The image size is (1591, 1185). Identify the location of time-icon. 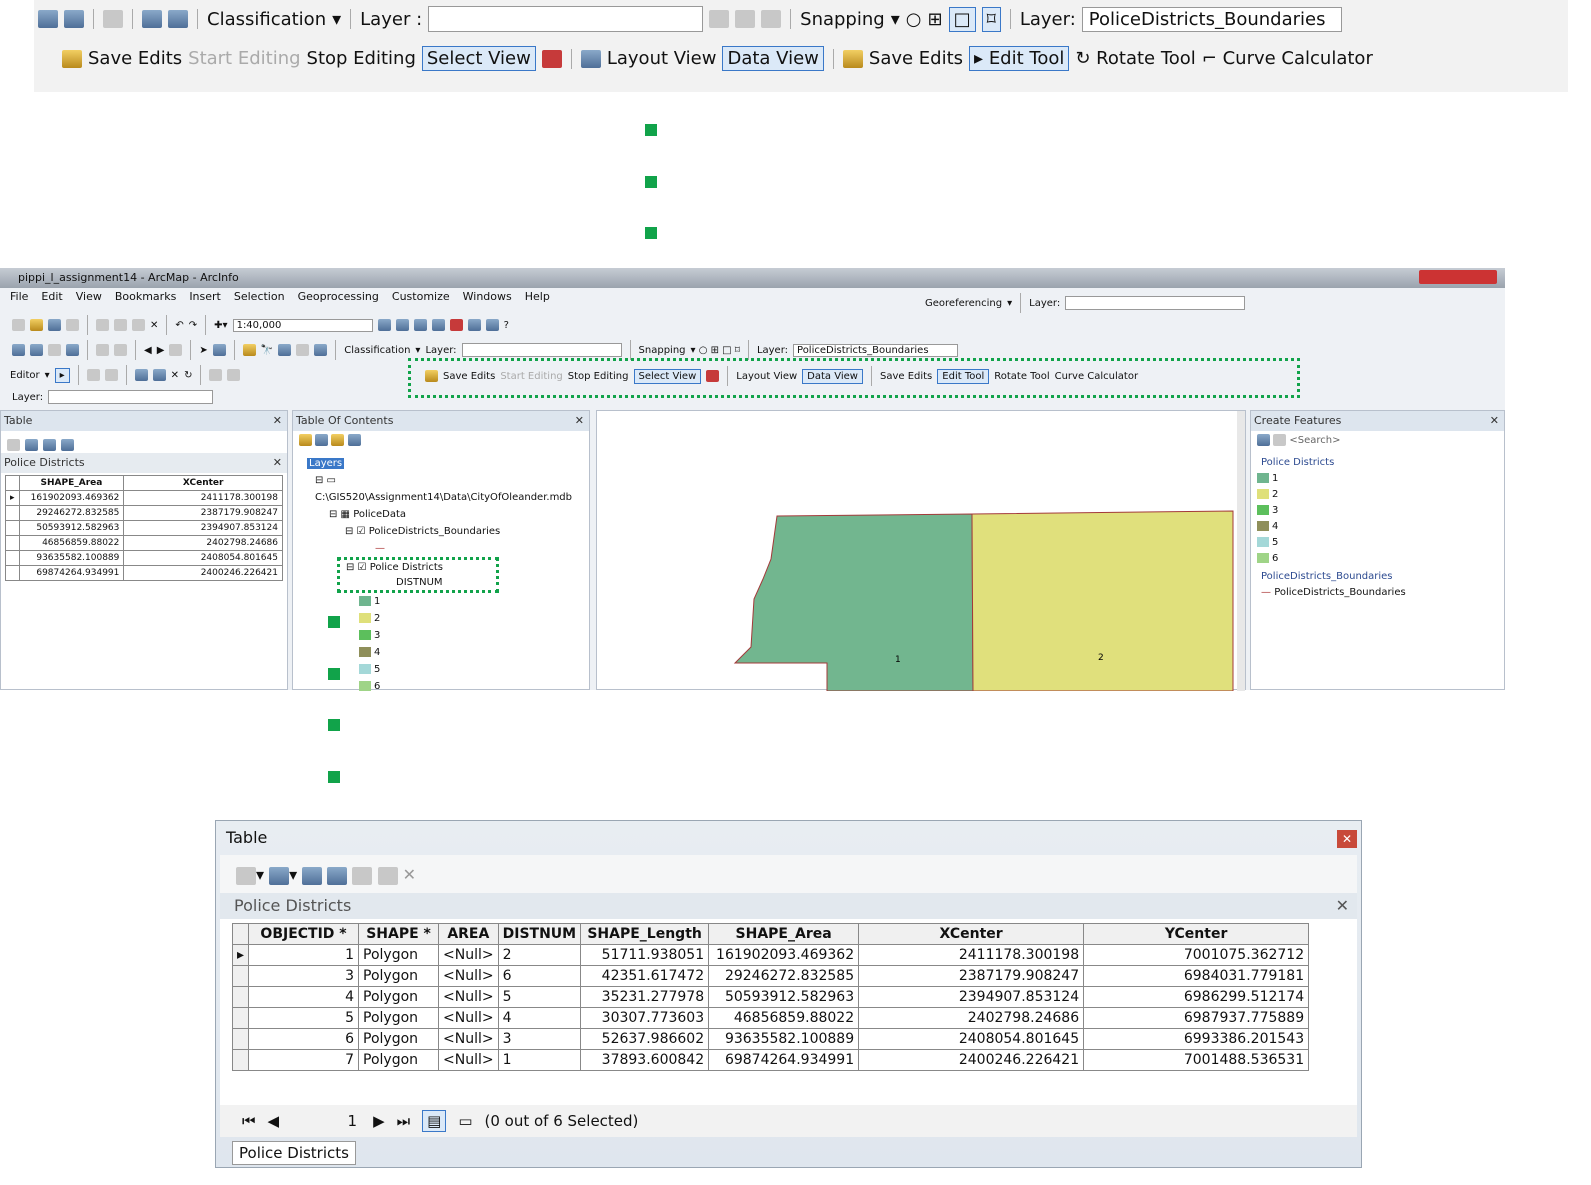
(303, 350).